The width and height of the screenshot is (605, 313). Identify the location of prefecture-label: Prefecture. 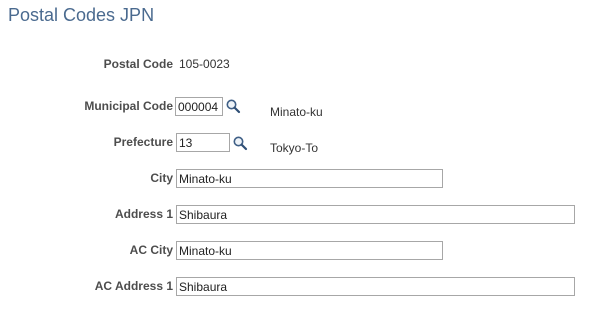
(143, 142).